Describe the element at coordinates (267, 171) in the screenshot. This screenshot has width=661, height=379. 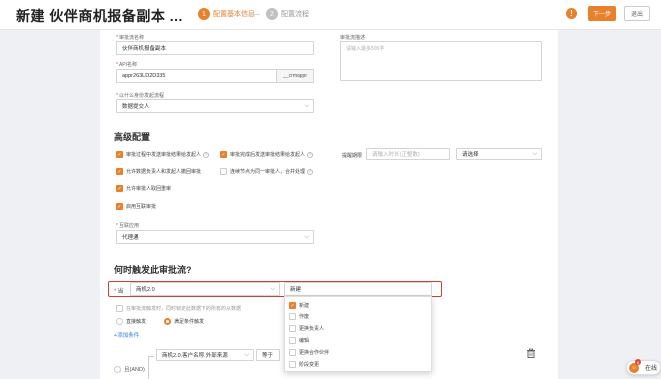
I see `option-merge-nodes: 连续节点为同一审批人，合并处理 ?` at that location.